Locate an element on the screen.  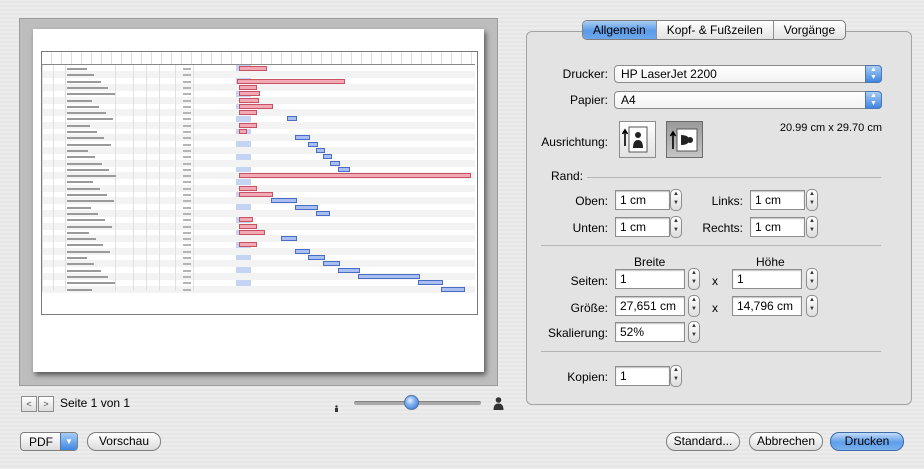
margin-left-label: Links: is located at coordinates (727, 201).